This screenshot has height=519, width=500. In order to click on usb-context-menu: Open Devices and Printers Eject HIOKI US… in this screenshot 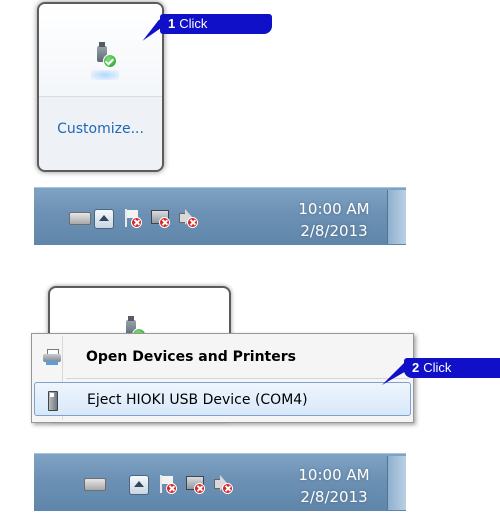, I will do `click(222, 378)`.